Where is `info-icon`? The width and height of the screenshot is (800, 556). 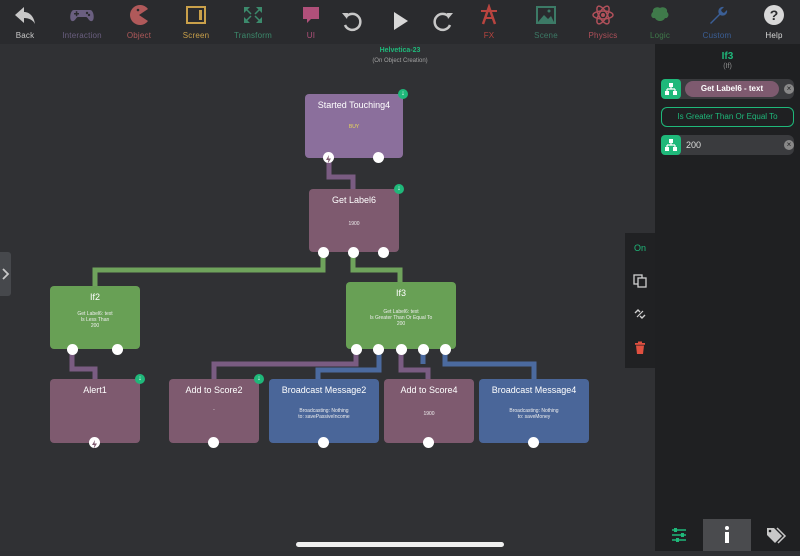 info-icon is located at coordinates (727, 534).